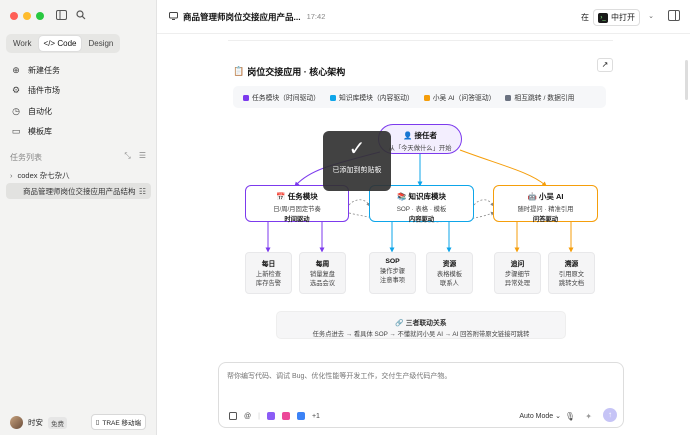  I want to click on leaf-desc: 引用原文 跳转文档, so click(571, 279).